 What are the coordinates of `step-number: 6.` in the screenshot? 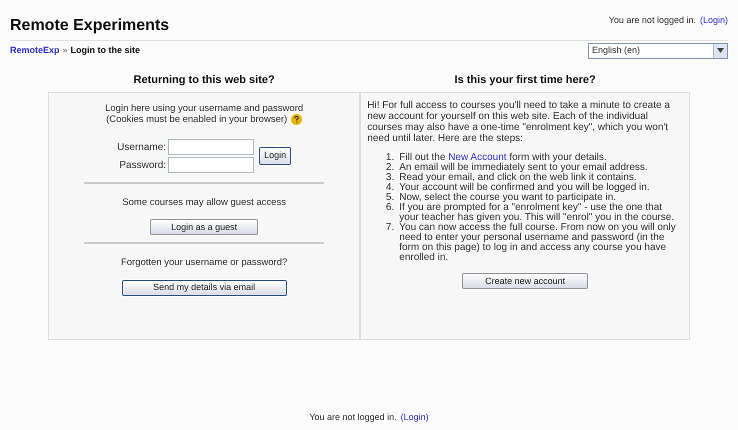 It's located at (389, 209).